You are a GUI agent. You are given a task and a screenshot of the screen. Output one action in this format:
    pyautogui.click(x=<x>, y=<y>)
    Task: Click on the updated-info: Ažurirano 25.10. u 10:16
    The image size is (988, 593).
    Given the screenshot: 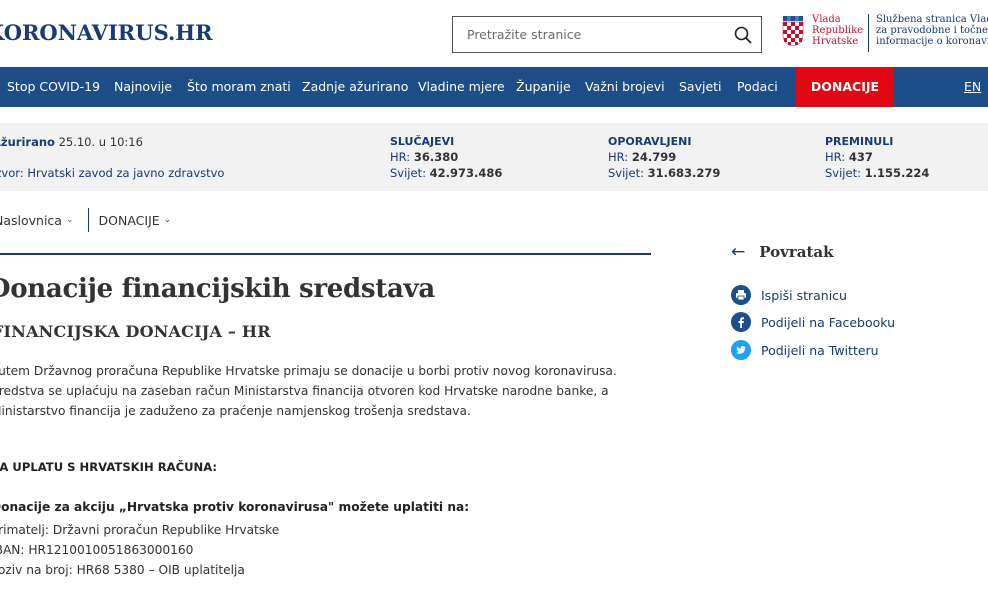 What is the action you would take?
    pyautogui.click(x=71, y=142)
    